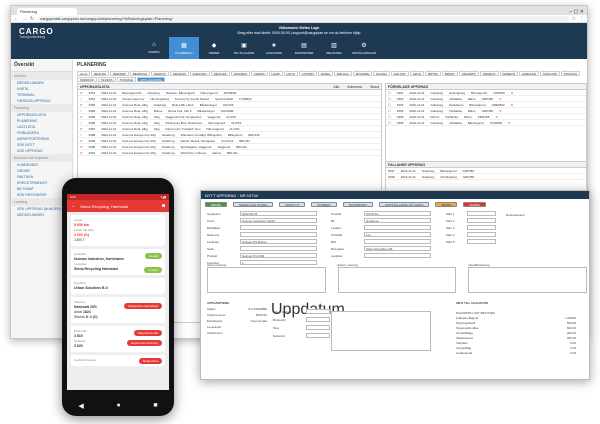  Describe the element at coordinates (432, 73) in the screenshot. I see `filter-chip: BRTSS` at that location.